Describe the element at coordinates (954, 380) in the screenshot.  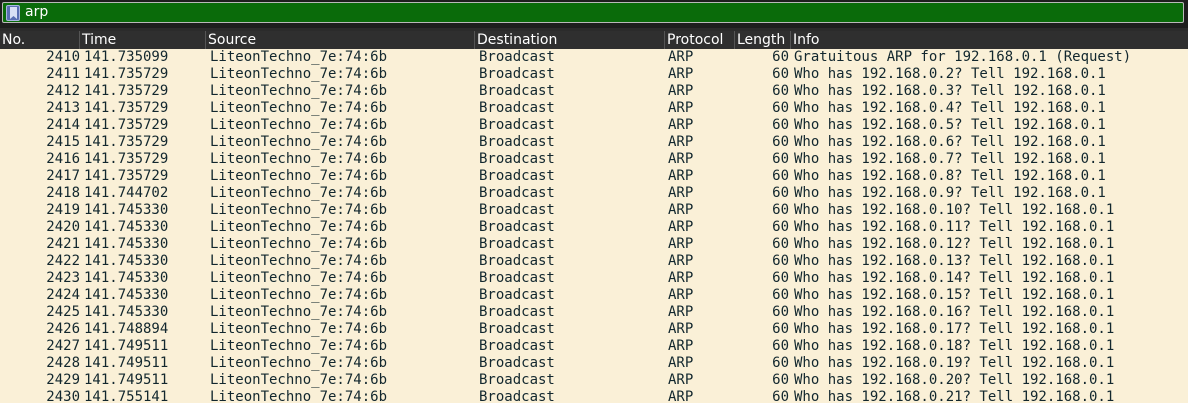
I see `packet-info: Who has 192.168.0.20? Tell 192.168.0.1` at that location.